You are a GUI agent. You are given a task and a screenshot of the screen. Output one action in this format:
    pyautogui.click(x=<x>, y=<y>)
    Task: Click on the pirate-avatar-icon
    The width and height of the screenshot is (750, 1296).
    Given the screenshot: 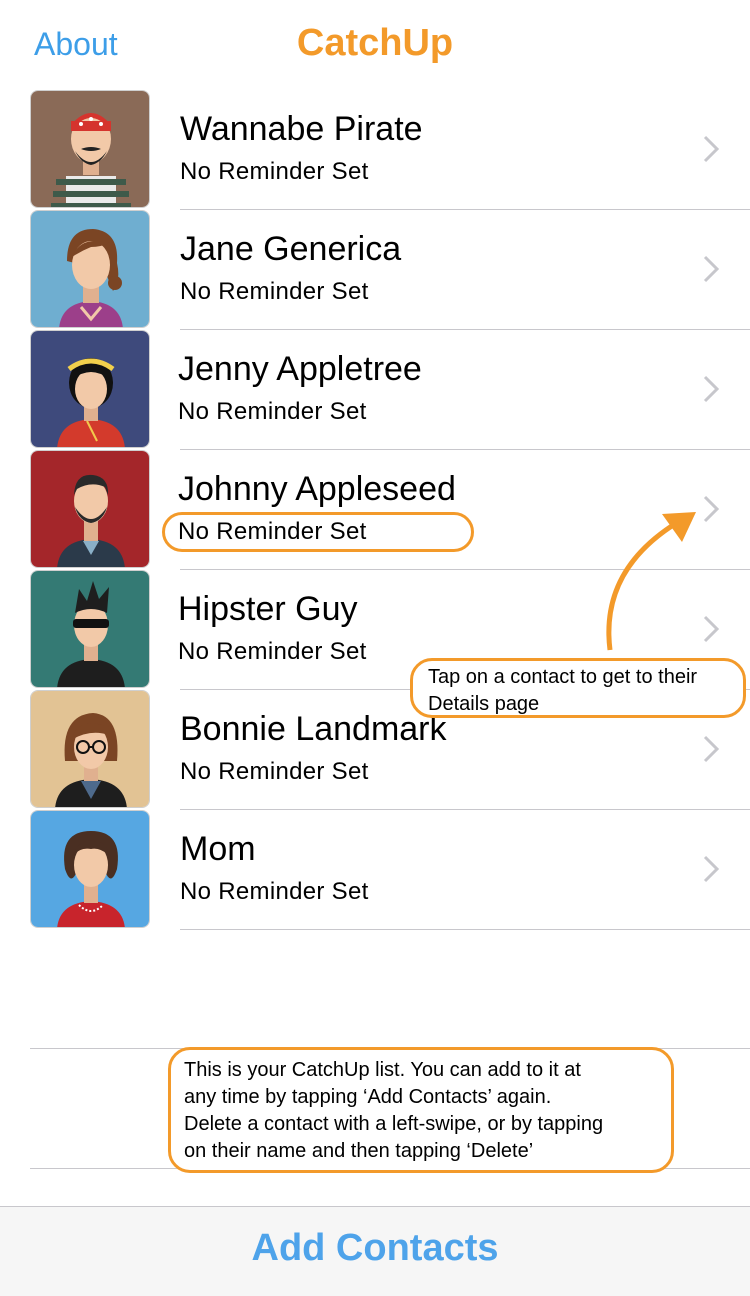 What is the action you would take?
    pyautogui.click(x=90, y=149)
    